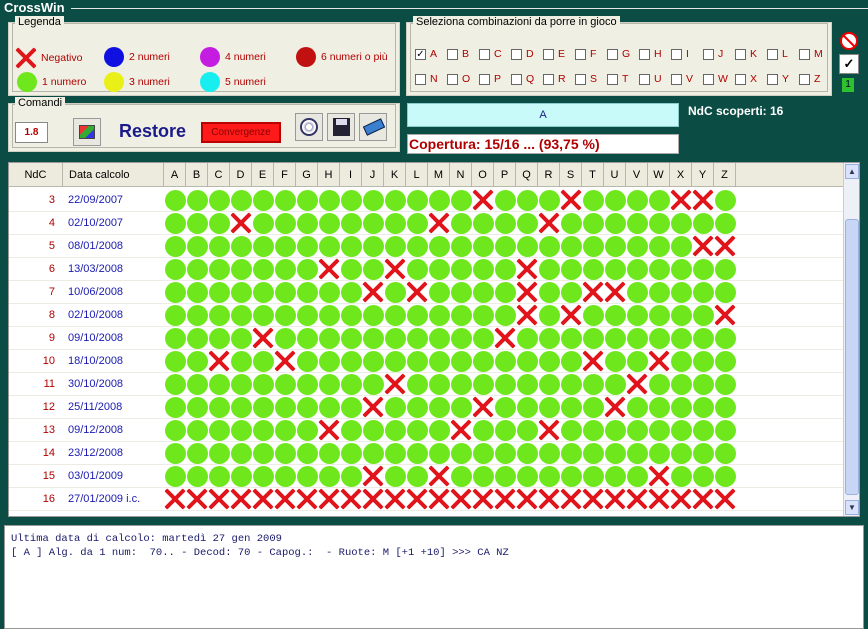 The width and height of the screenshot is (868, 629). Describe the element at coordinates (87, 132) in the screenshot. I see `chart-icon` at that location.